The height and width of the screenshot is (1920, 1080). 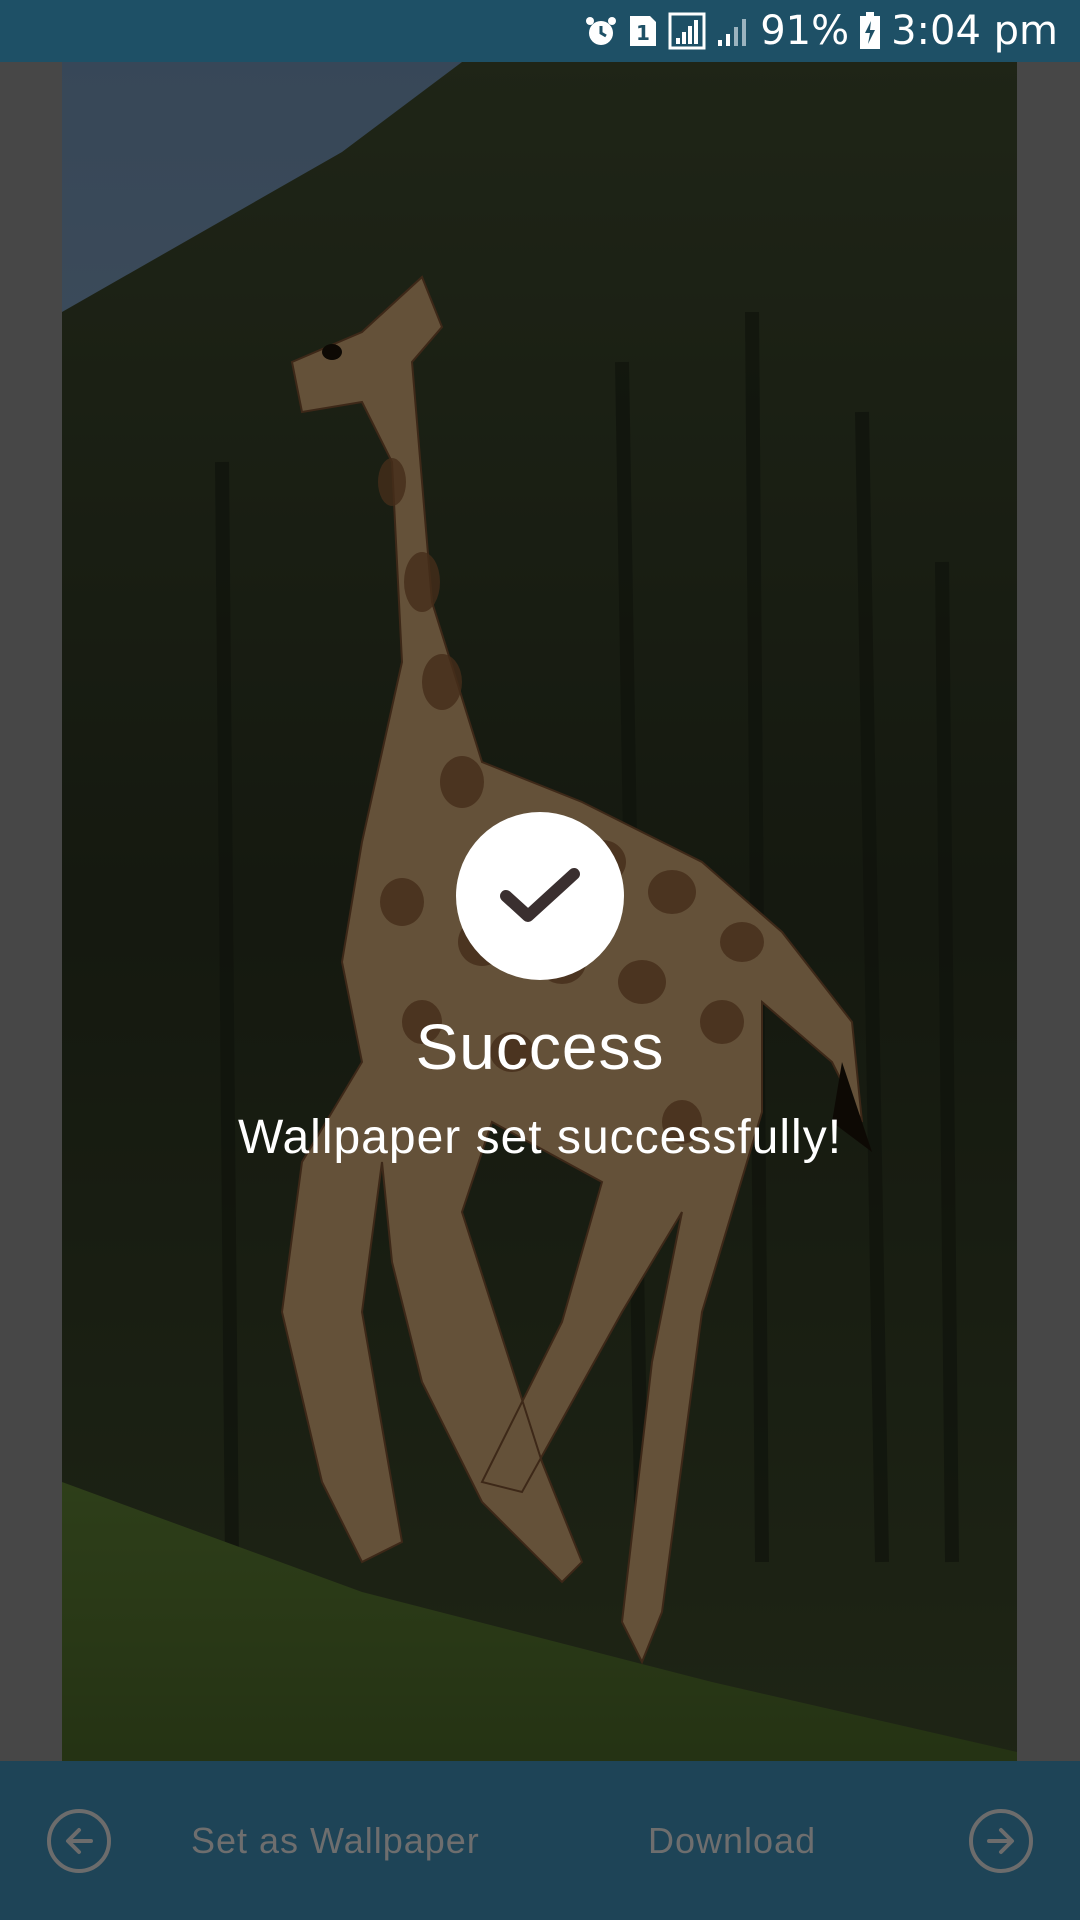 I want to click on battery-percent: 91%, so click(x=805, y=31).